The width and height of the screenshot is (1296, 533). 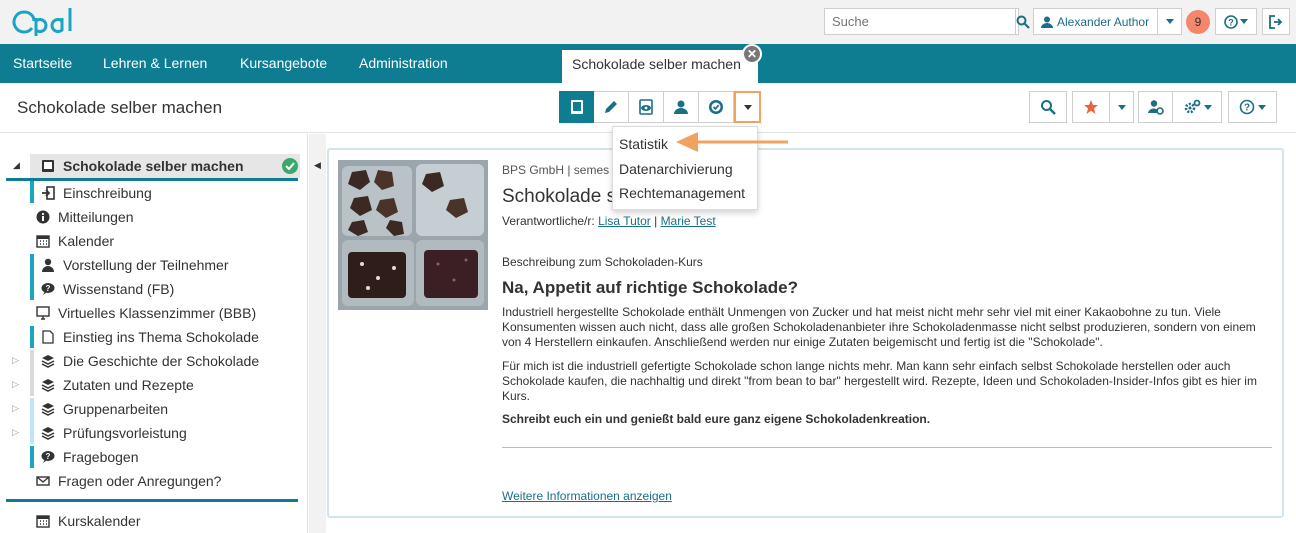 I want to click on pencil-icon, so click(x=611, y=107).